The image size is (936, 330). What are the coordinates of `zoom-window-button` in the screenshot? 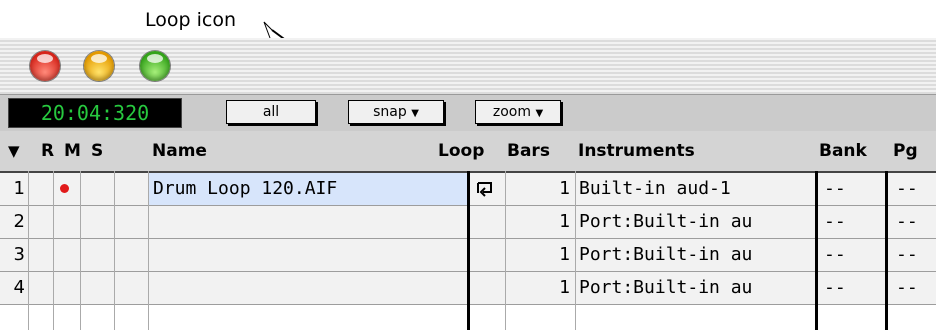 It's located at (155, 66).